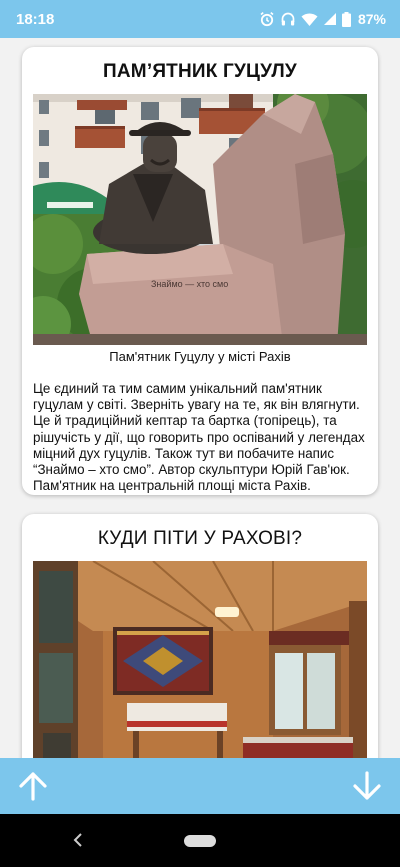 The image size is (400, 867). What do you see at coordinates (267, 19) in the screenshot?
I see `alarm-icon` at bounding box center [267, 19].